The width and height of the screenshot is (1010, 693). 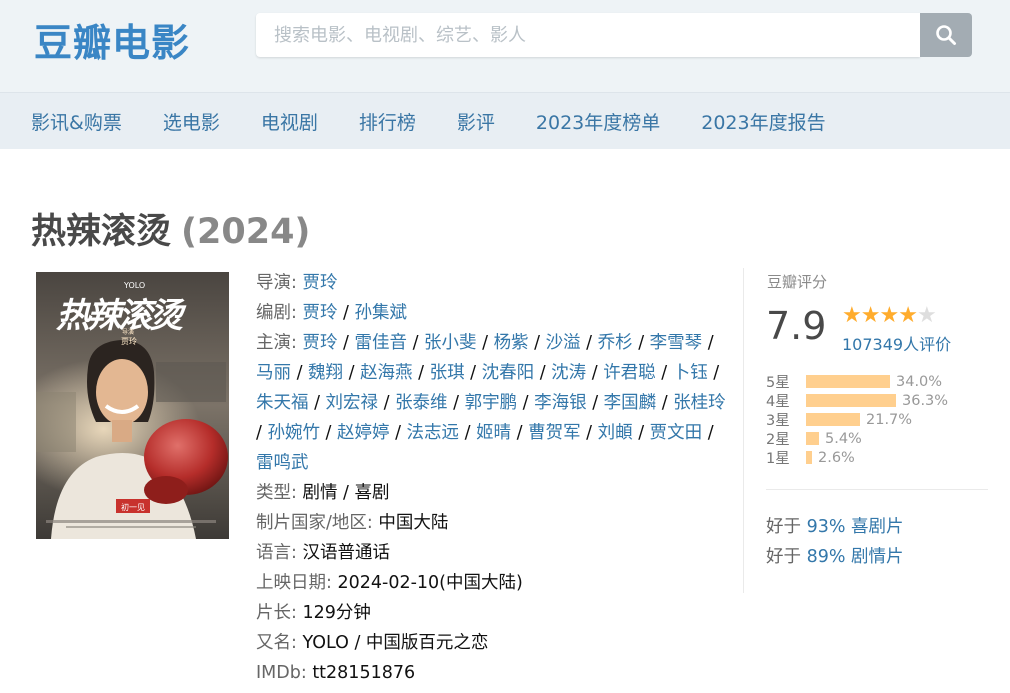 I want to click on top-header: 豆瓣电影, so click(x=505, y=46).